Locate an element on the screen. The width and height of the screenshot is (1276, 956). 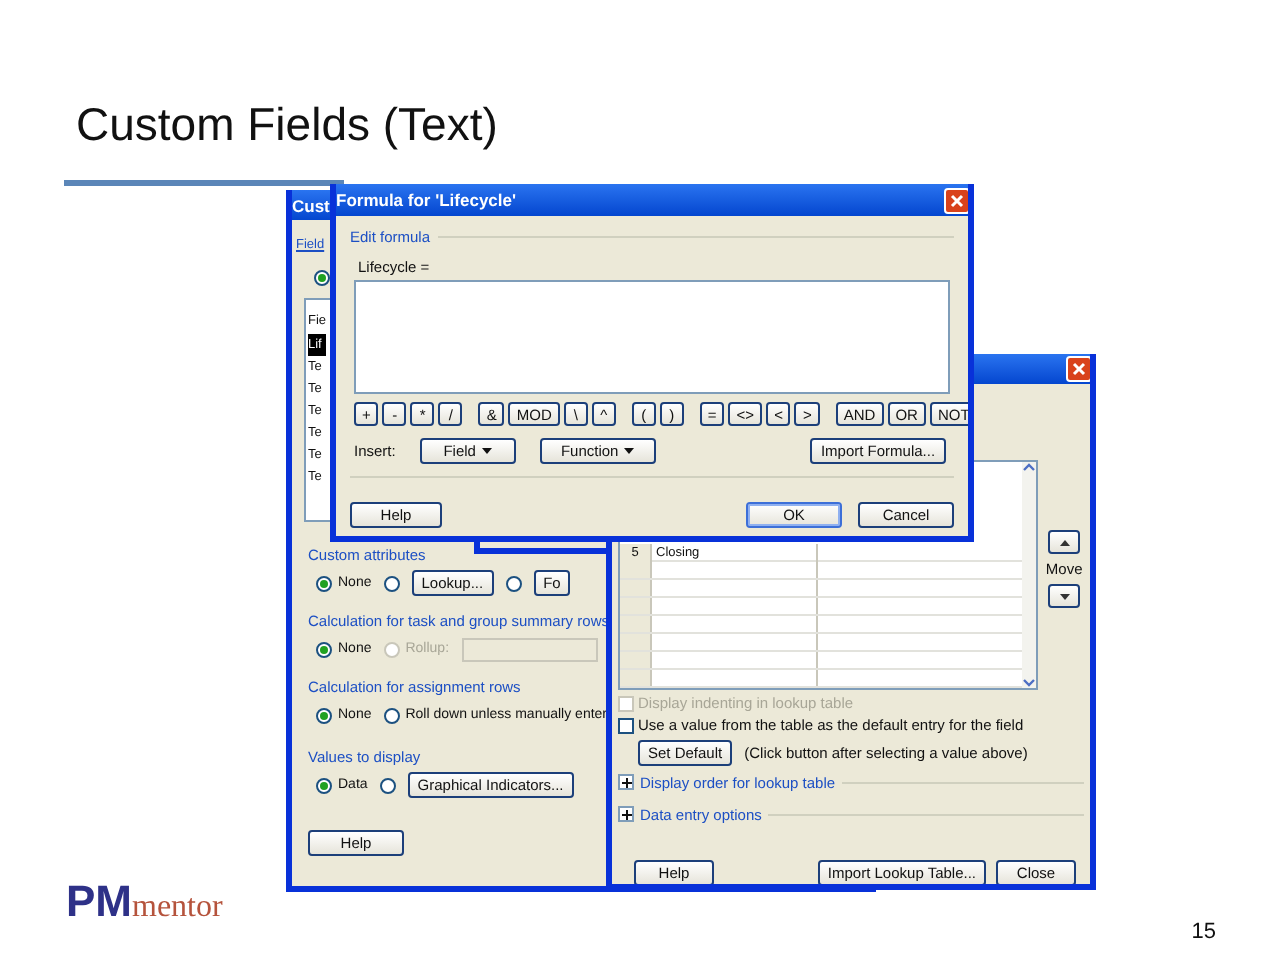
move-up-button is located at coordinates (1064, 542).